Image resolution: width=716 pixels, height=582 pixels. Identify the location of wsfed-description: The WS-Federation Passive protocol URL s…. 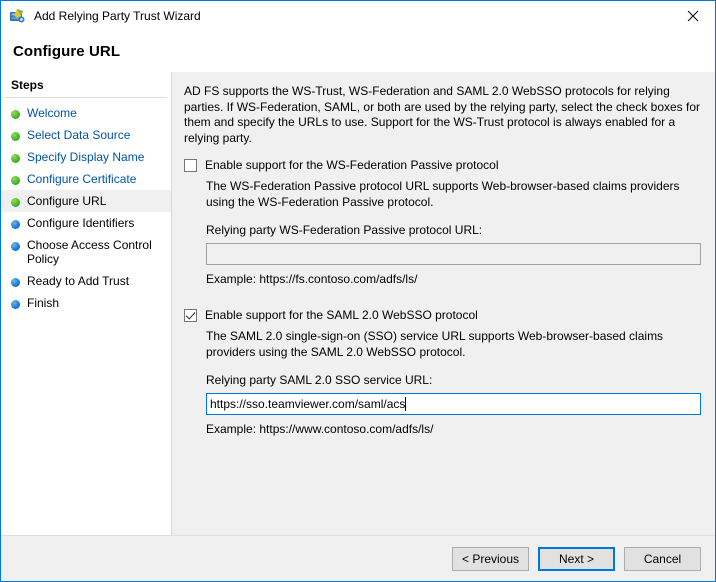
(443, 194).